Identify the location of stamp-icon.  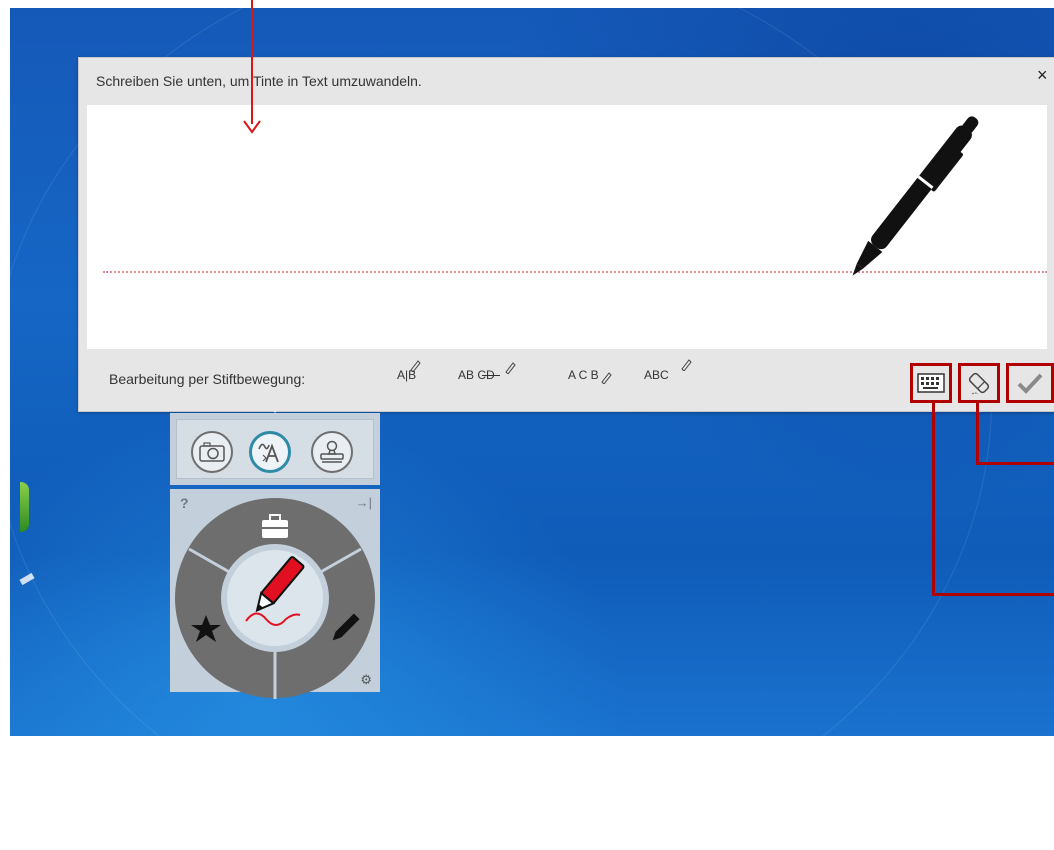
(332, 451).